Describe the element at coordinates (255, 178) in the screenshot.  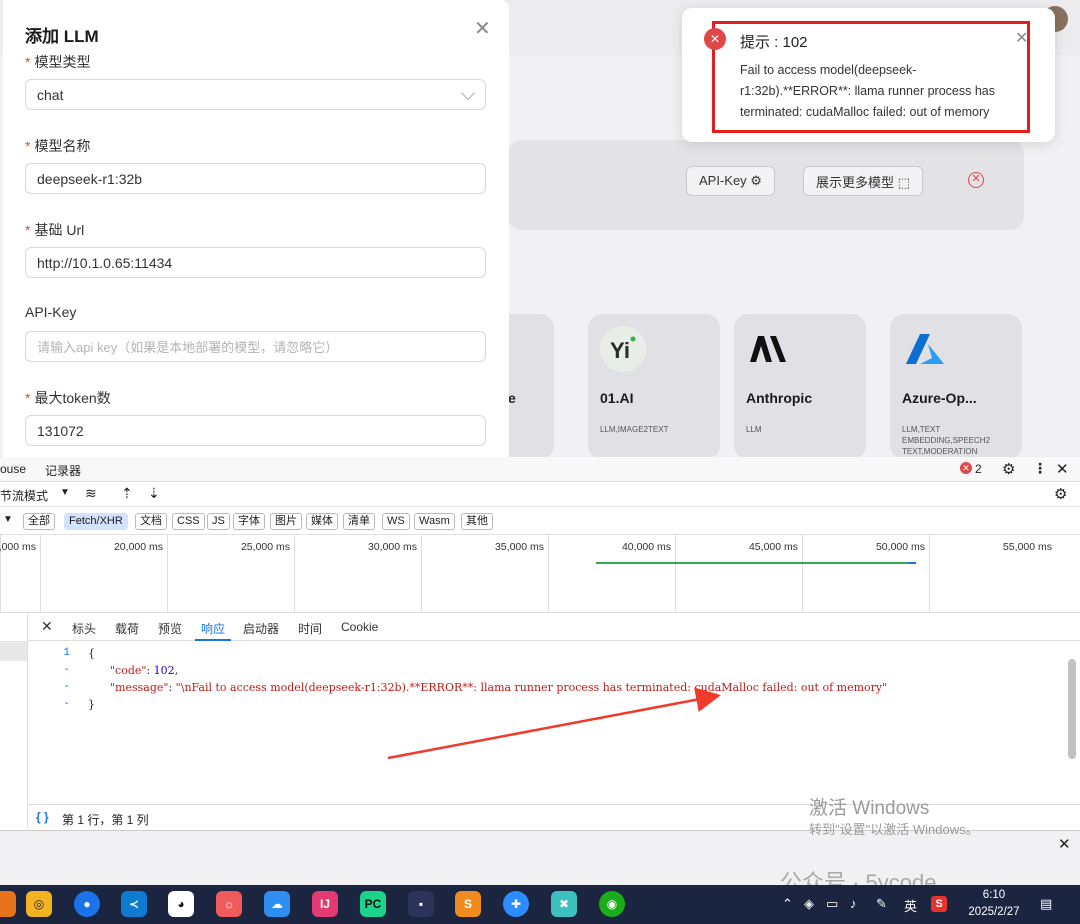
I see `model-name-input: deepseek-r1:32b` at that location.